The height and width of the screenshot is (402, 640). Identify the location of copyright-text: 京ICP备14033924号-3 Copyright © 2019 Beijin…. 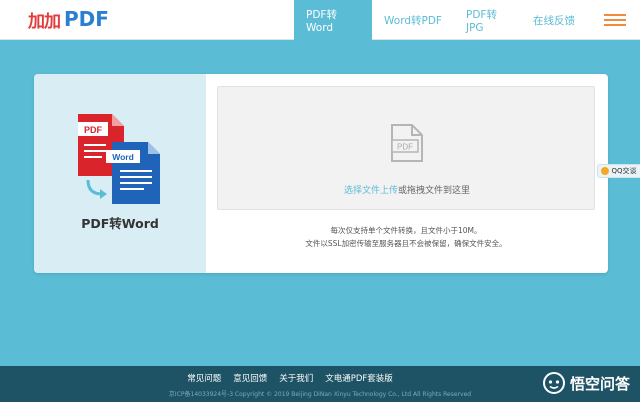
(320, 394).